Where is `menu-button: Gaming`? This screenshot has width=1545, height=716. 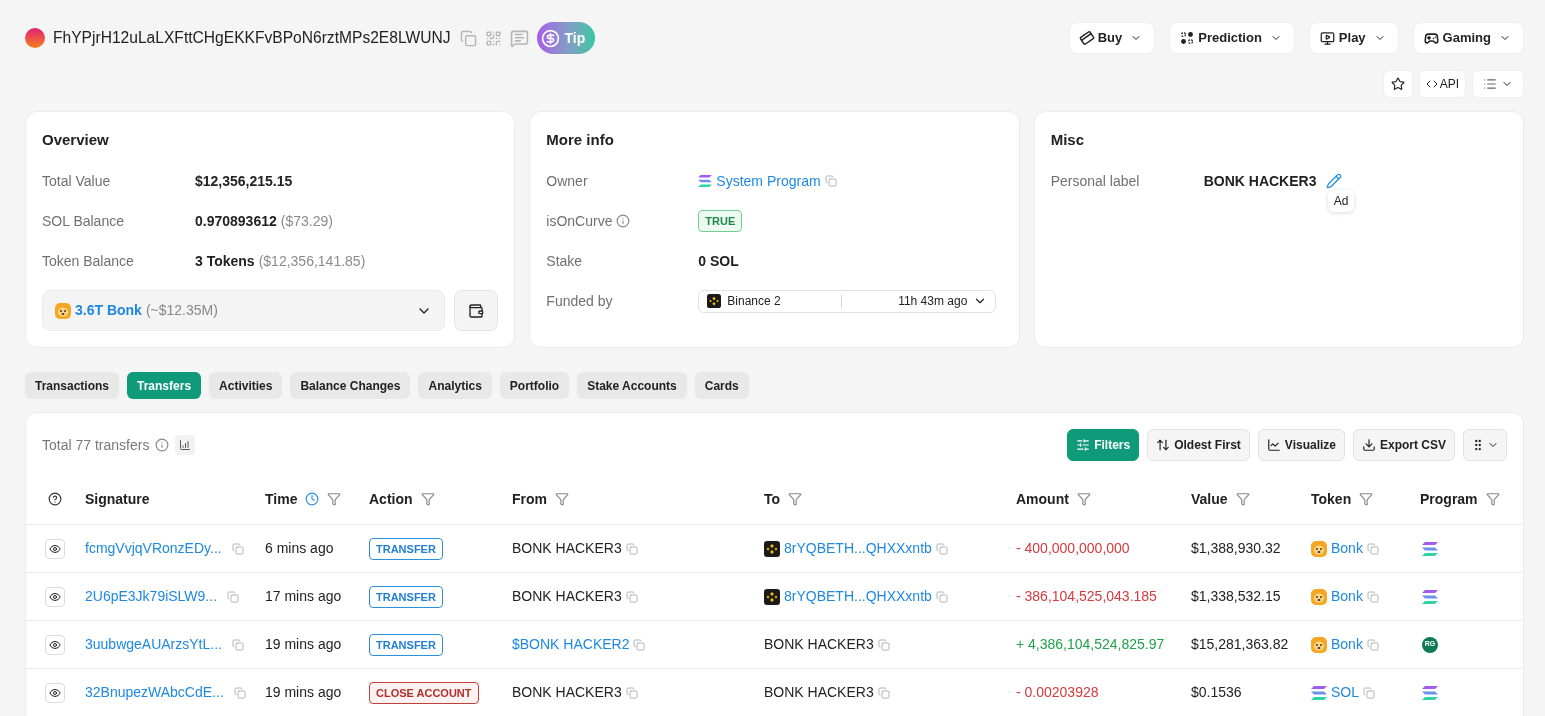
menu-button: Gaming is located at coordinates (1468, 38).